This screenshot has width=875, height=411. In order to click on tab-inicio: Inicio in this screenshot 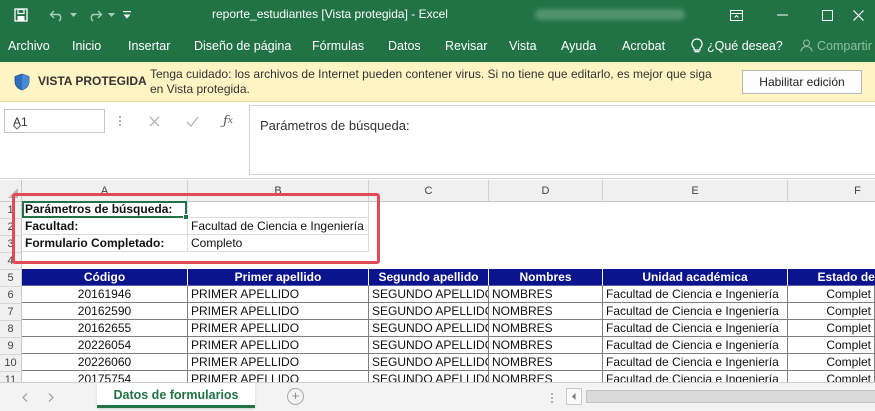, I will do `click(86, 46)`.